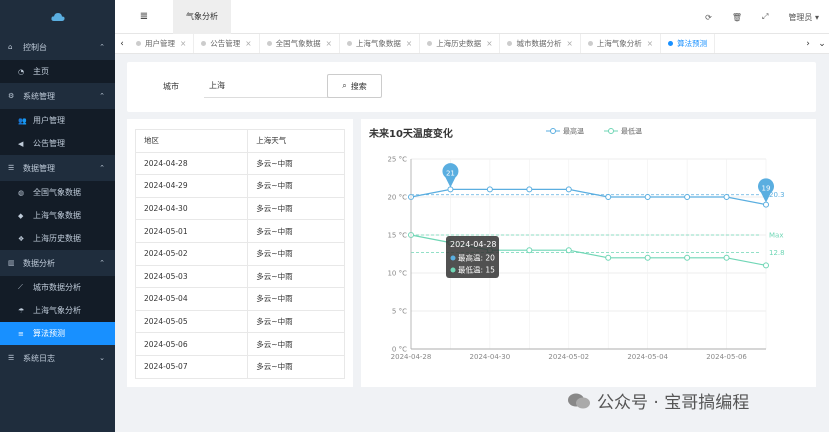 The width and height of the screenshot is (829, 432). Describe the element at coordinates (397, 160) in the screenshot. I see `y-tick-label: 25 °C` at that location.